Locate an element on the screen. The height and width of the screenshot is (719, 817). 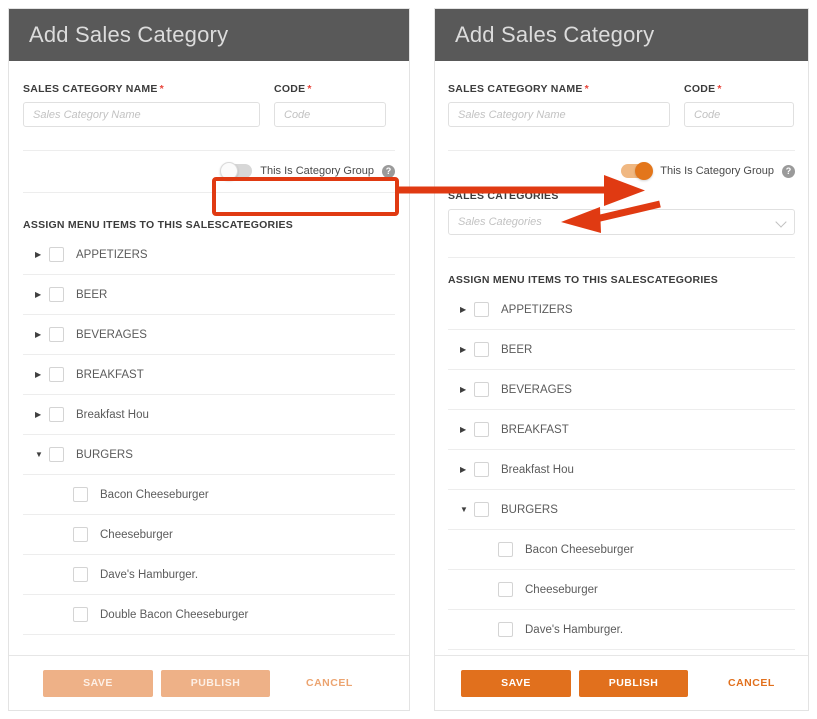
page-title: Add Sales Category is located at coordinates (129, 34).